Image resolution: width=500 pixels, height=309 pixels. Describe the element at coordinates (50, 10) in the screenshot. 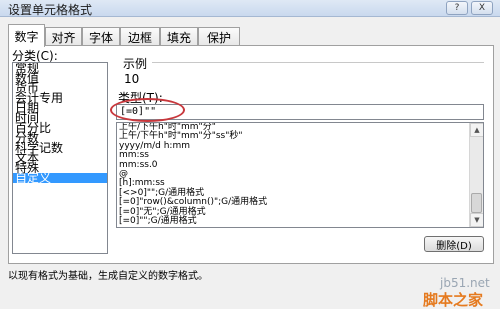

I see `window-title: 设置单元格格式` at that location.